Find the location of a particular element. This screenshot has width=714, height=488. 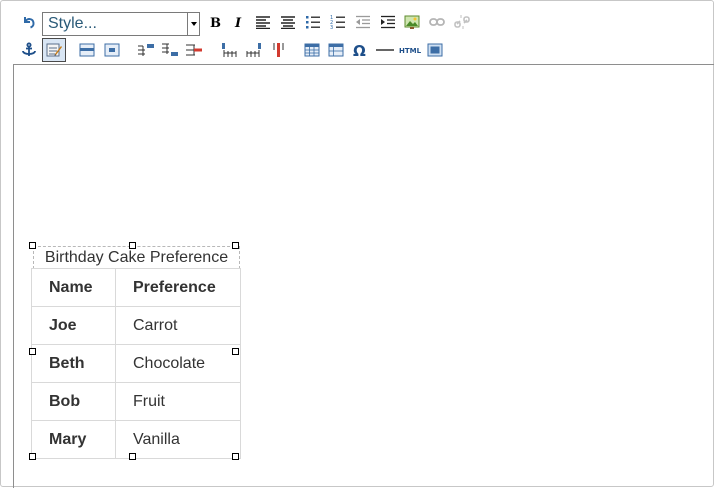

table-cell-name: Bob is located at coordinates (73, 401).